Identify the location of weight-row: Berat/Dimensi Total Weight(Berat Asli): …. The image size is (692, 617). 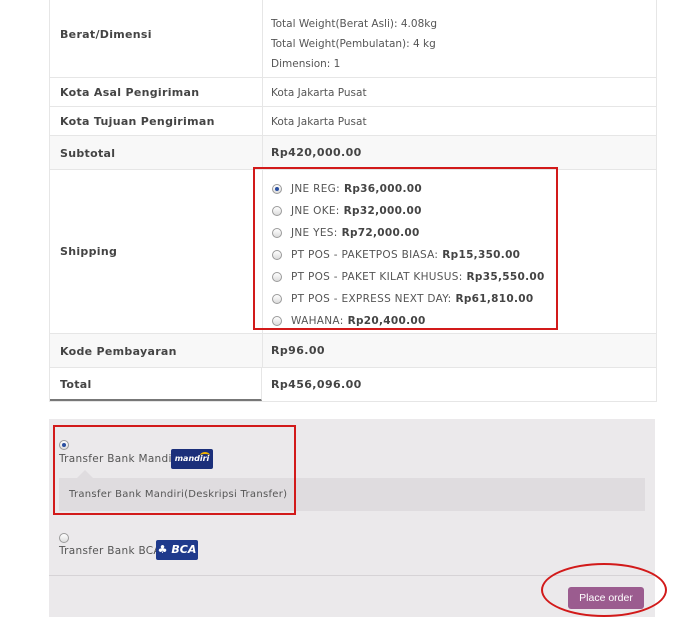
(353, 39).